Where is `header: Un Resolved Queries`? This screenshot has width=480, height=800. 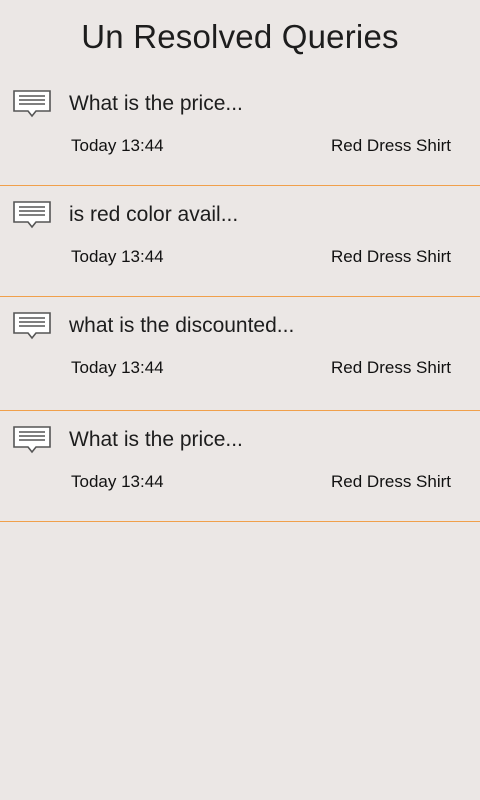 header: Un Resolved Queries is located at coordinates (240, 37).